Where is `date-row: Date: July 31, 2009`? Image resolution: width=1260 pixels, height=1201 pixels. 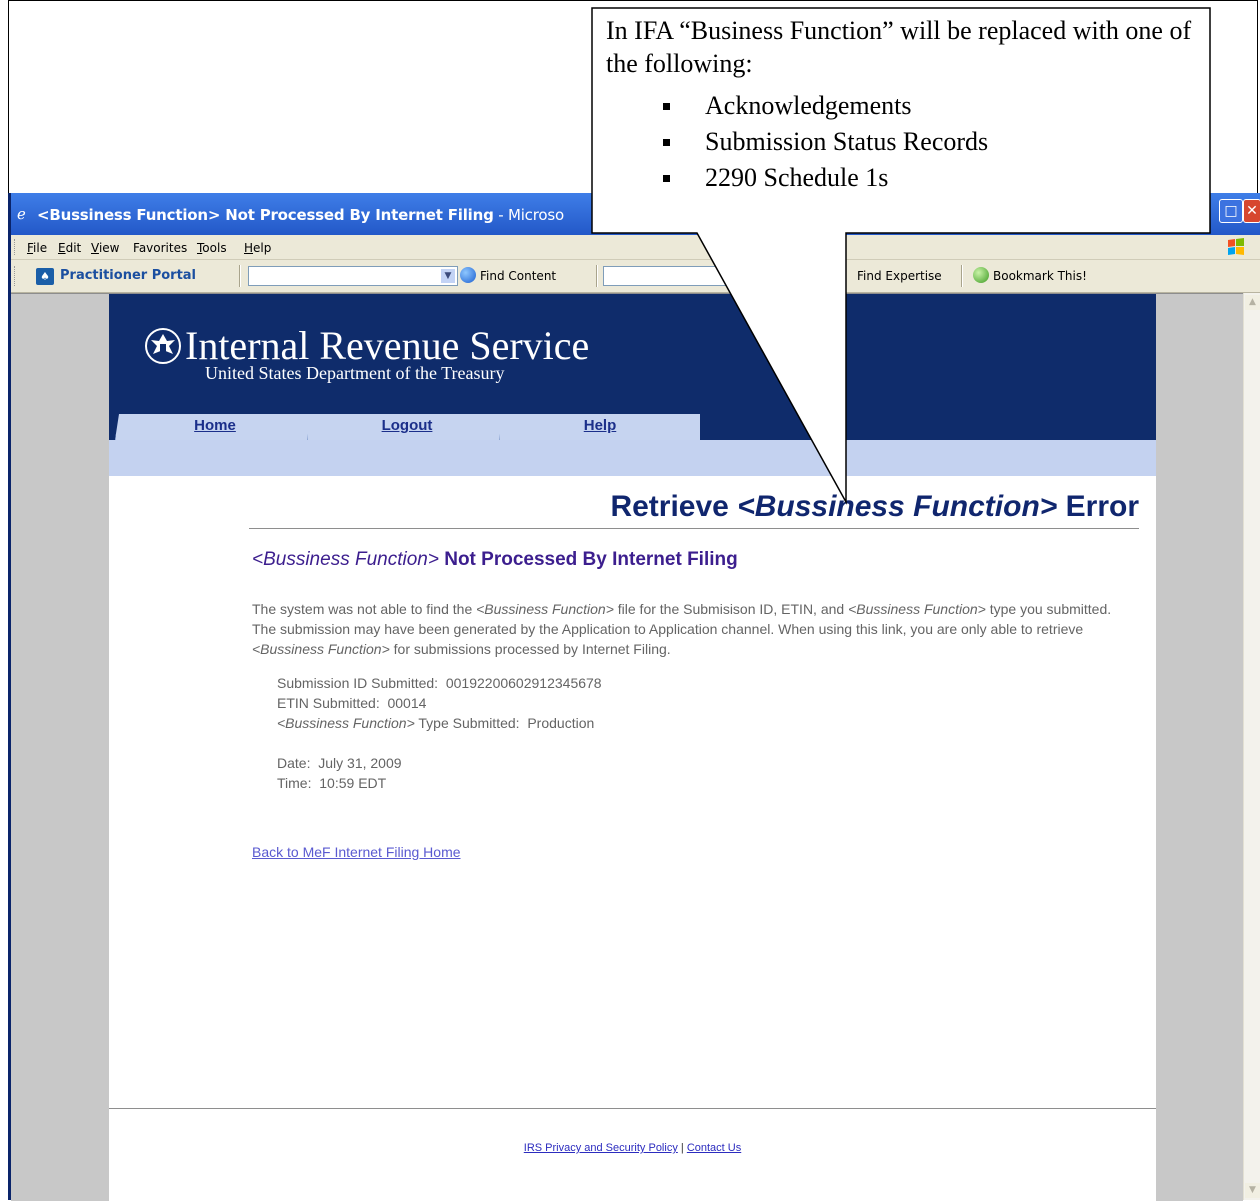 date-row: Date: July 31, 2009 is located at coordinates (339, 763).